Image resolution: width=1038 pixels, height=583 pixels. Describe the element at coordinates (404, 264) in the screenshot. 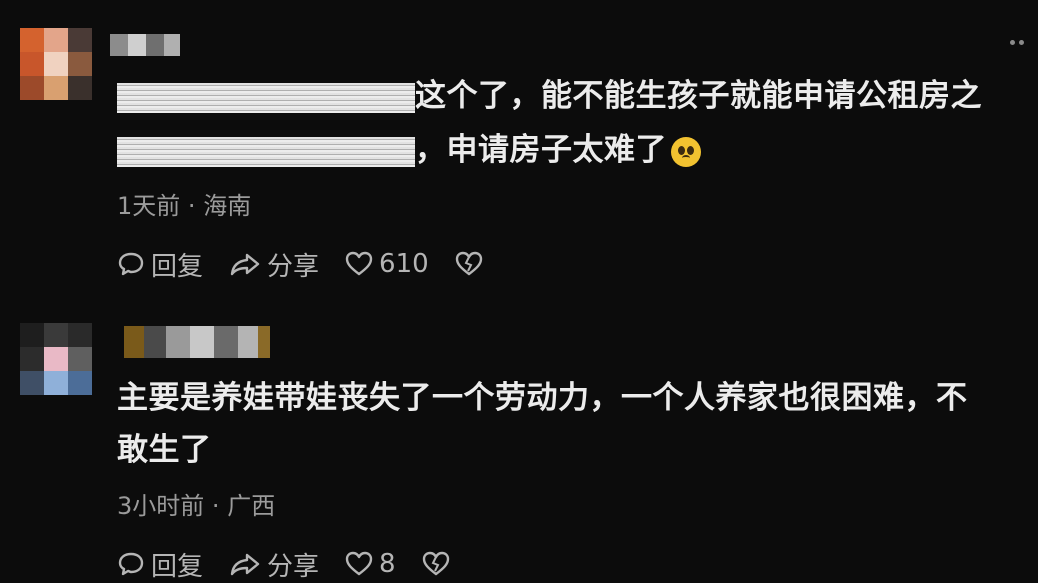

I see `like-count: 610` at that location.